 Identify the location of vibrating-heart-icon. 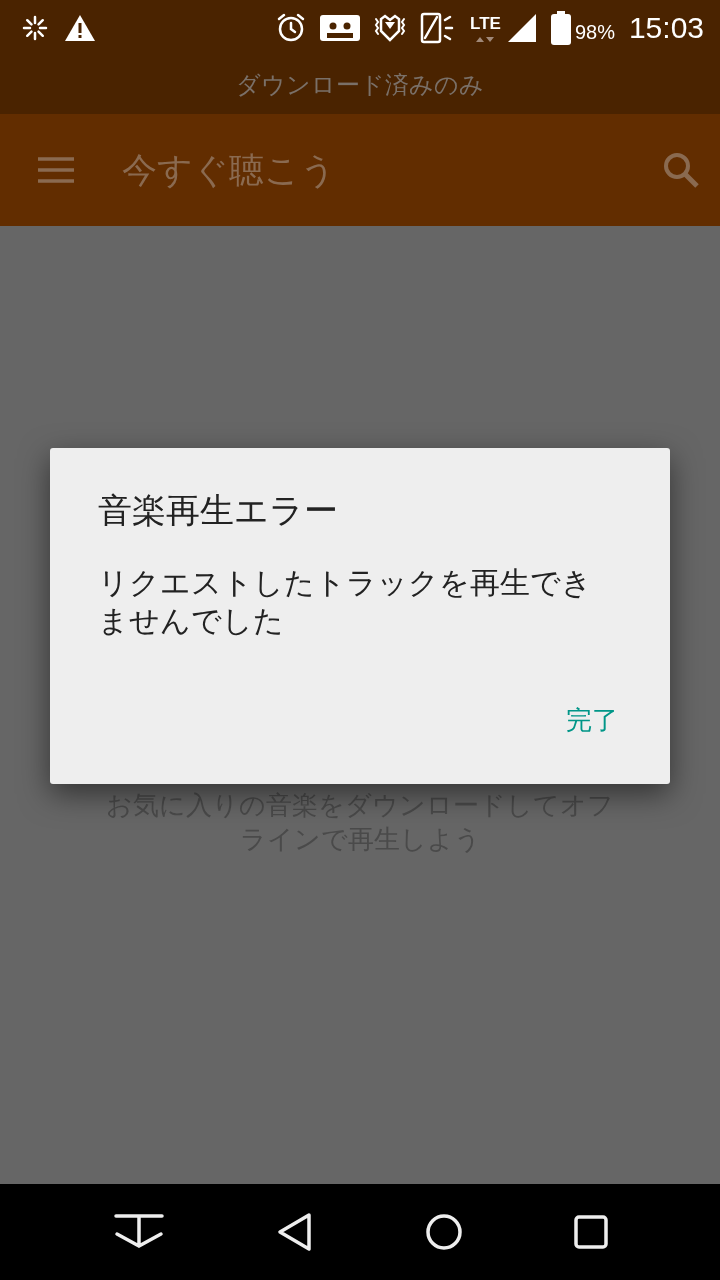
(390, 28).